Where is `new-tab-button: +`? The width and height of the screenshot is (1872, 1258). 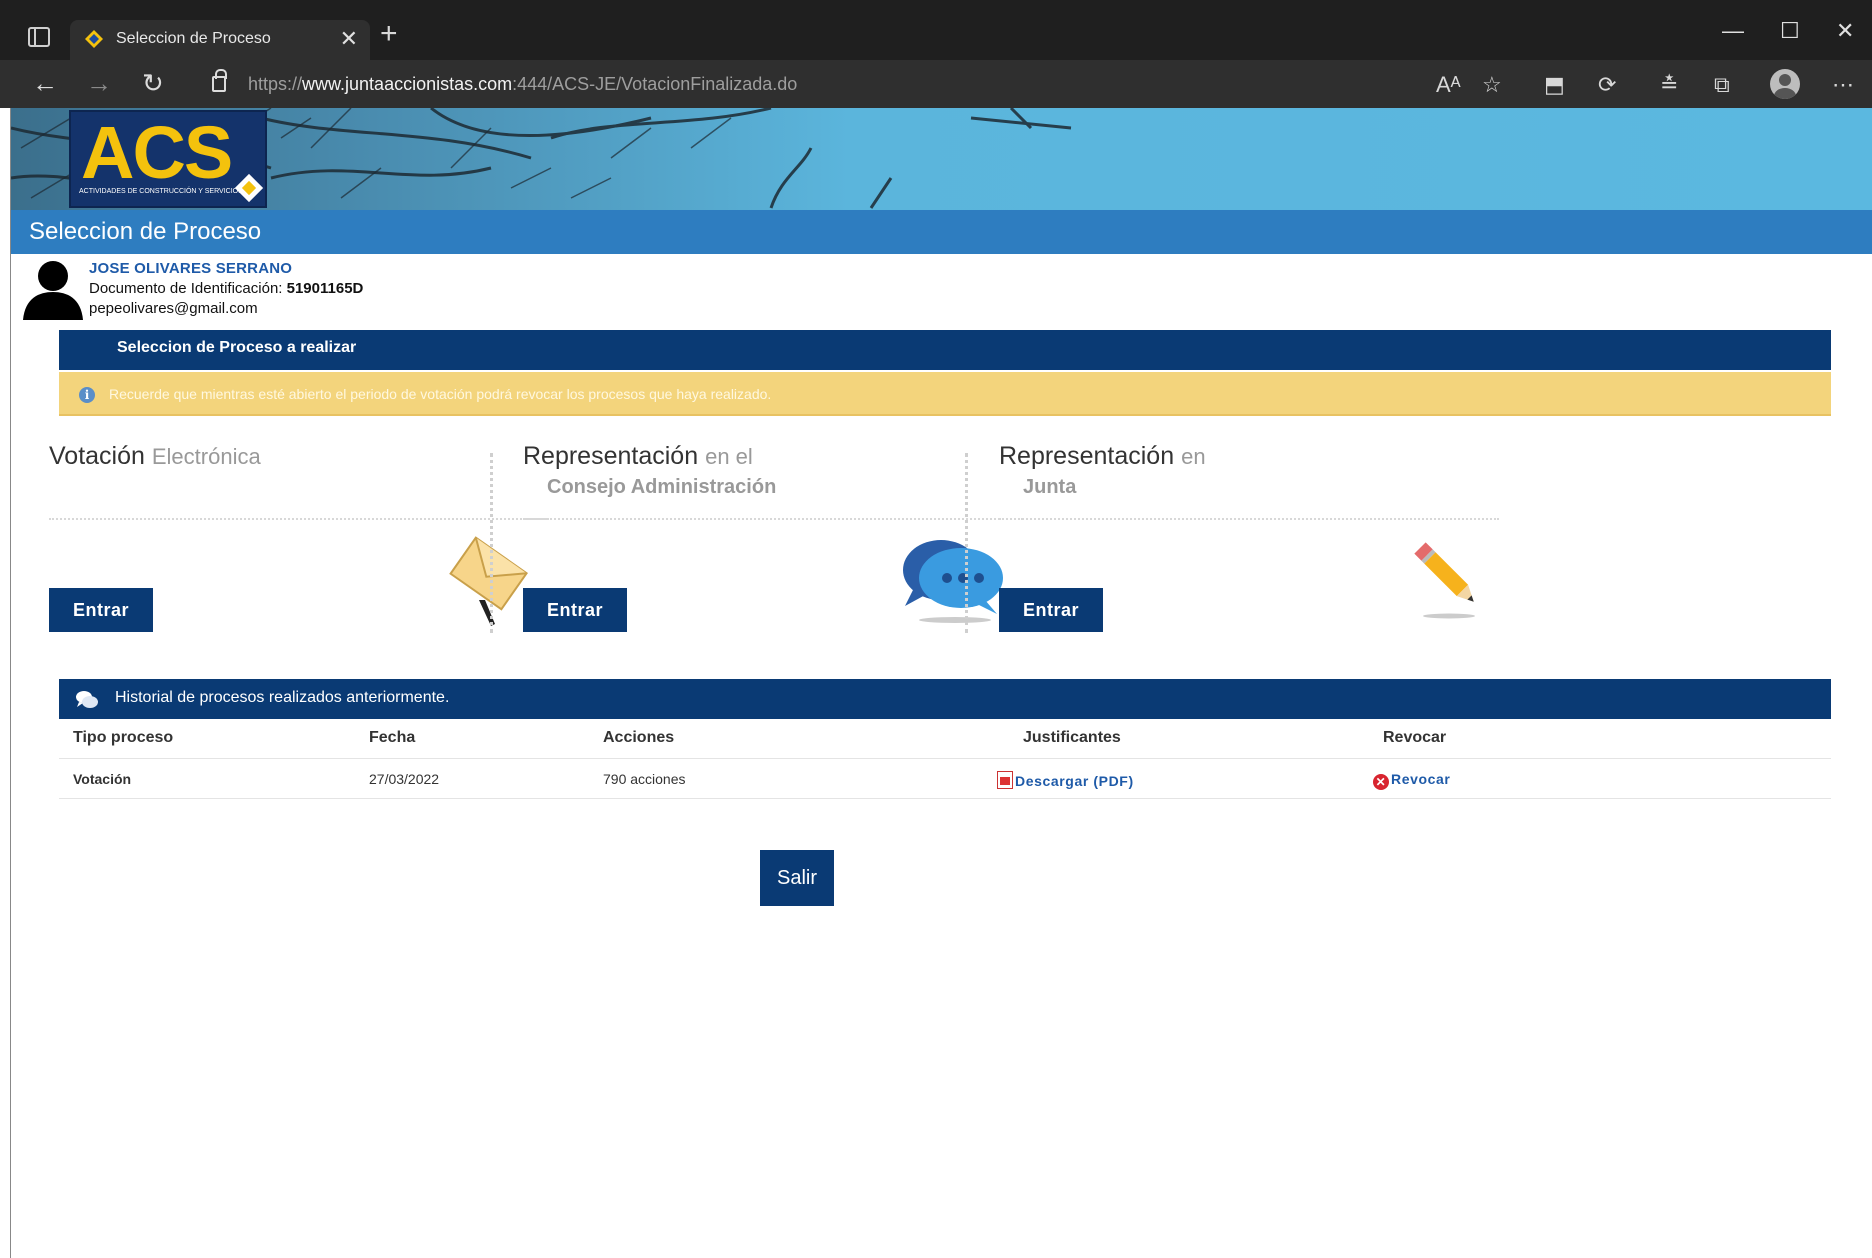
new-tab-button: + is located at coordinates (389, 34).